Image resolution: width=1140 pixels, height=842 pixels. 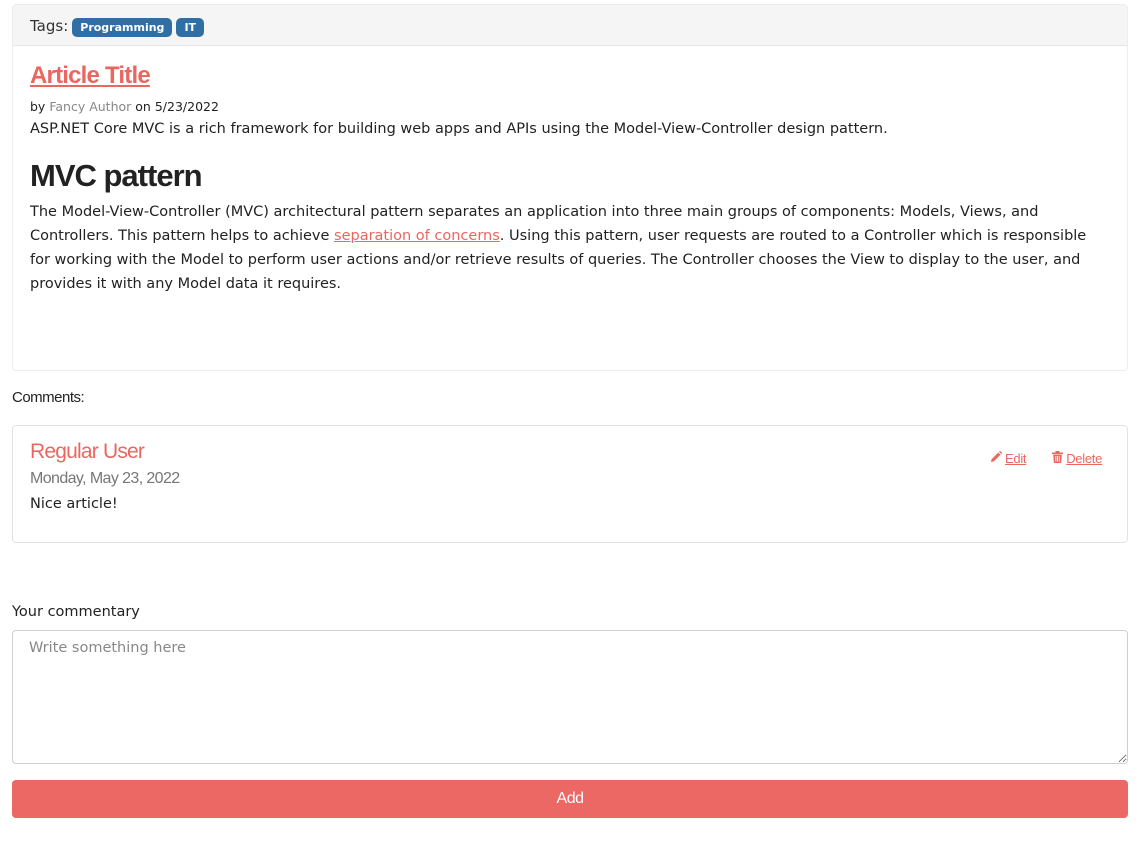 What do you see at coordinates (570, 76) in the screenshot?
I see `article-title: Article Title` at bounding box center [570, 76].